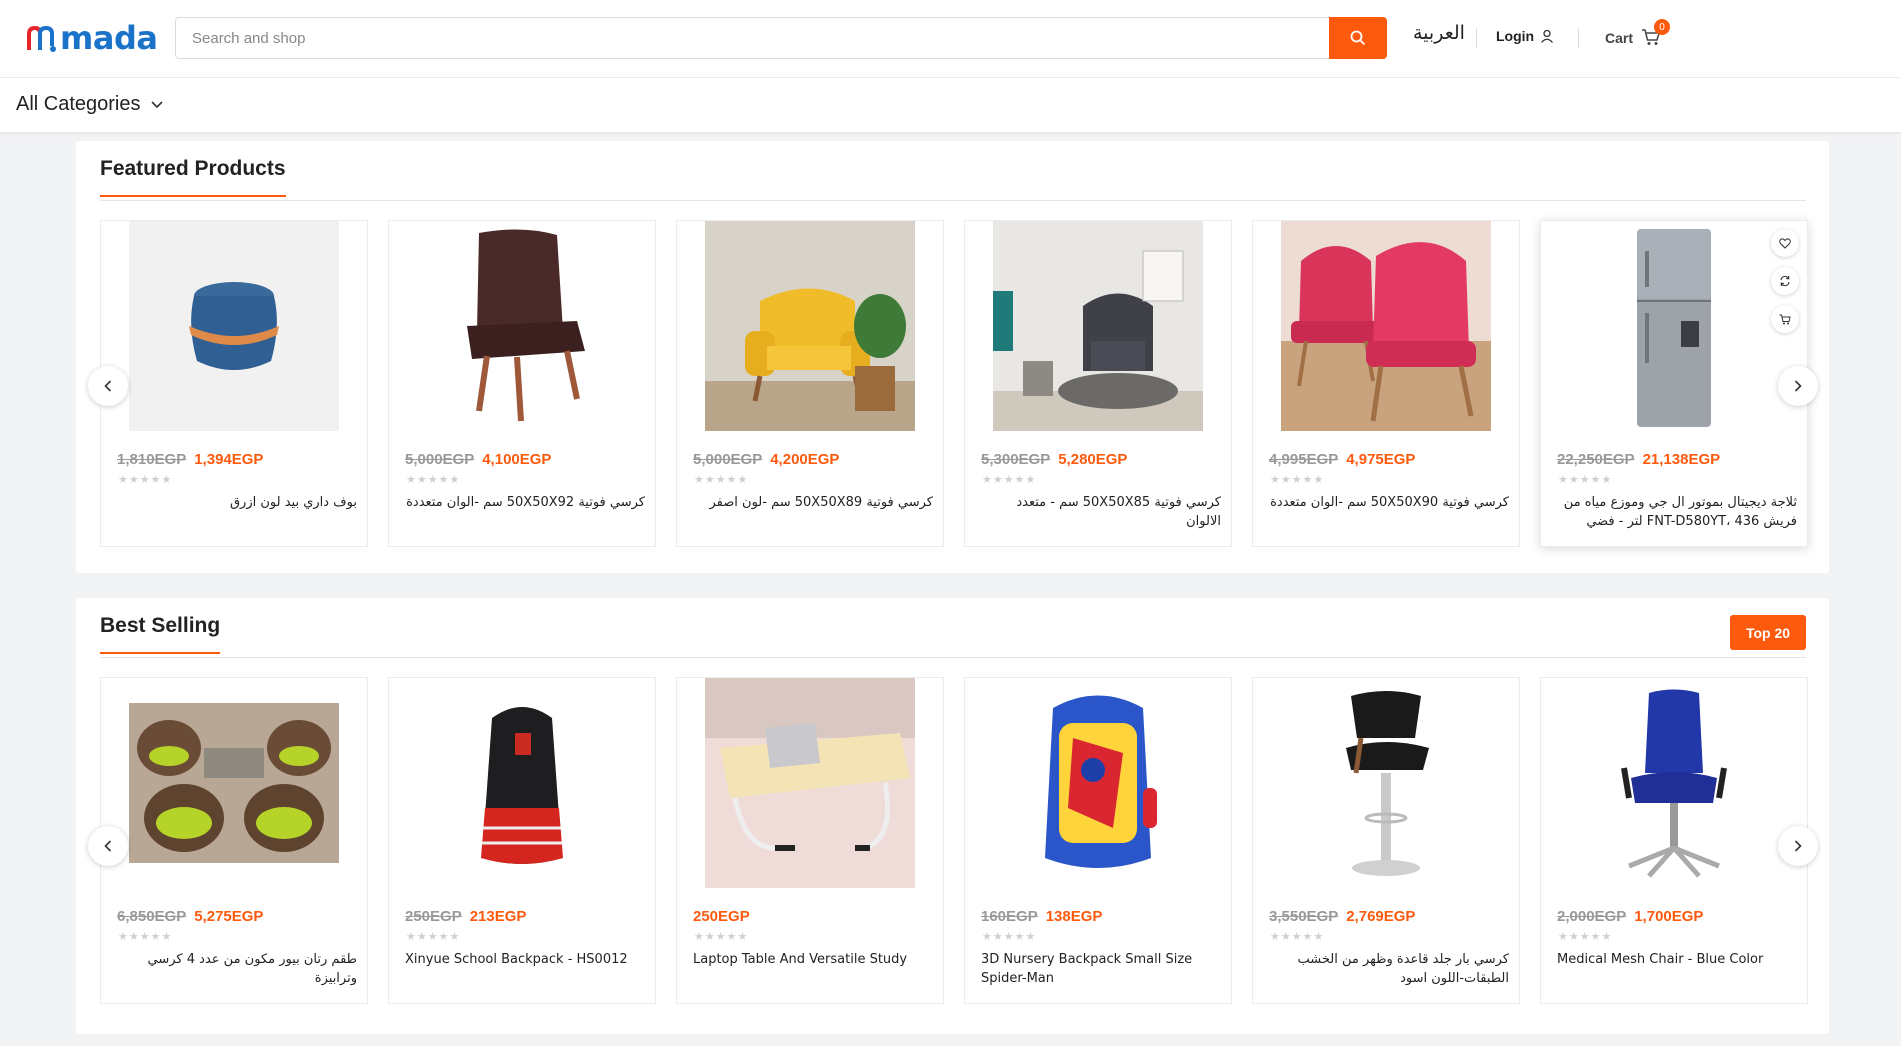 The width and height of the screenshot is (1901, 1046). Describe the element at coordinates (1638, 33) in the screenshot. I see `cart-link: Cart 0` at that location.